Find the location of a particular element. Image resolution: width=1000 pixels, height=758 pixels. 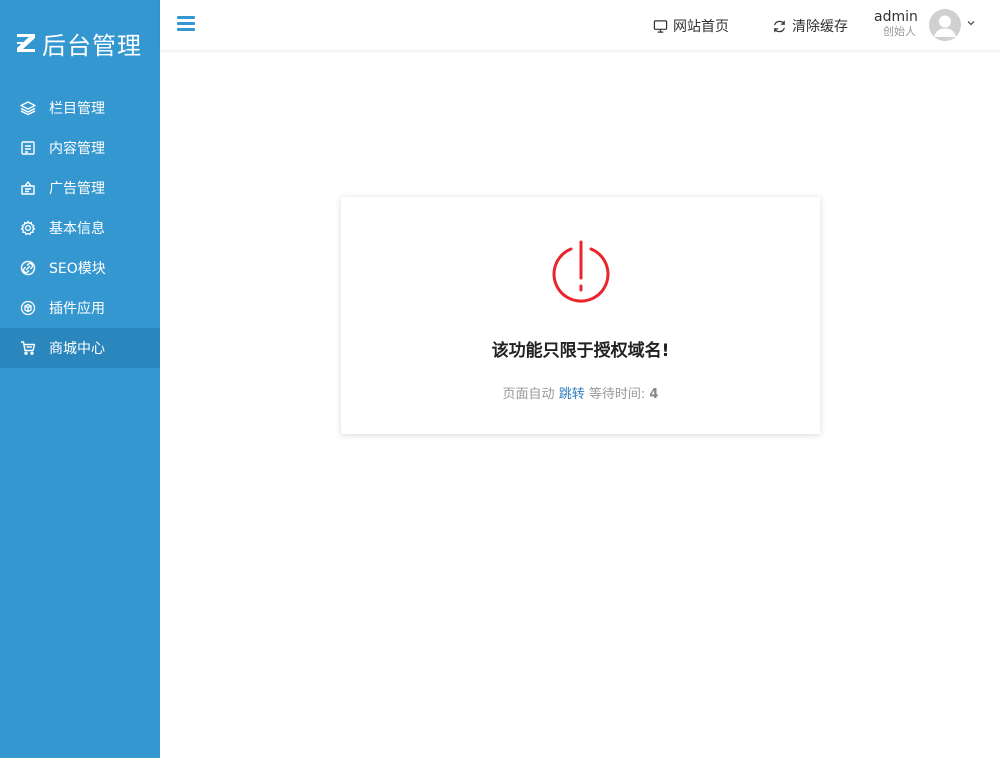

sidebar-item-label: 基本信息 is located at coordinates (77, 229).